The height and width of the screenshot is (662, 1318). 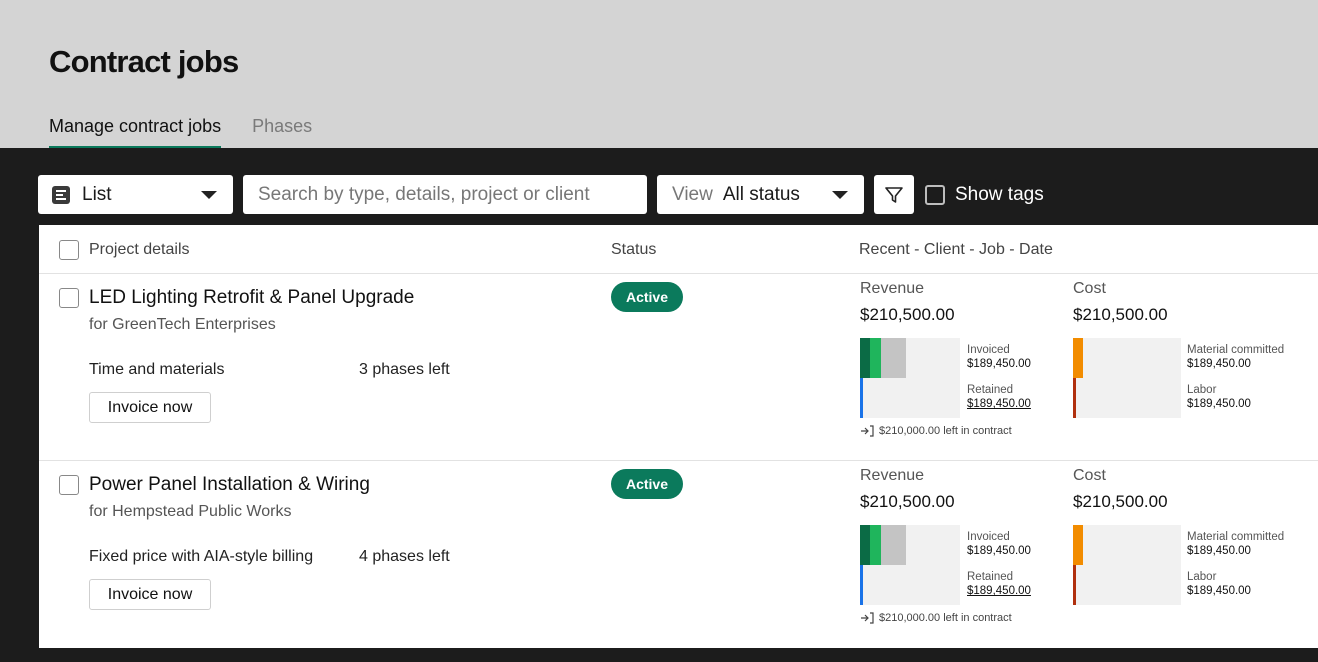 What do you see at coordinates (999, 194) in the screenshot?
I see `show-tags-label: Show tags` at bounding box center [999, 194].